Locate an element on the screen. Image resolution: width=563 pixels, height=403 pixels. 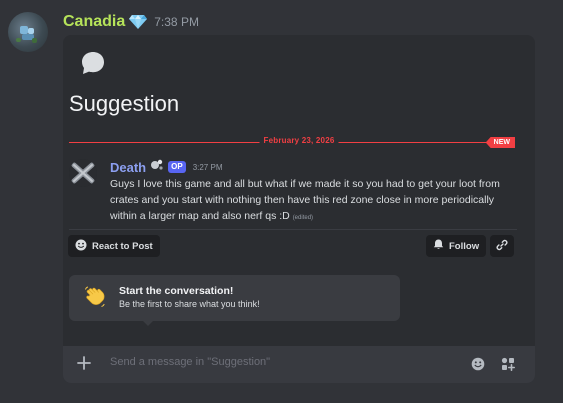
follow-button: Follow is located at coordinates (456, 246).